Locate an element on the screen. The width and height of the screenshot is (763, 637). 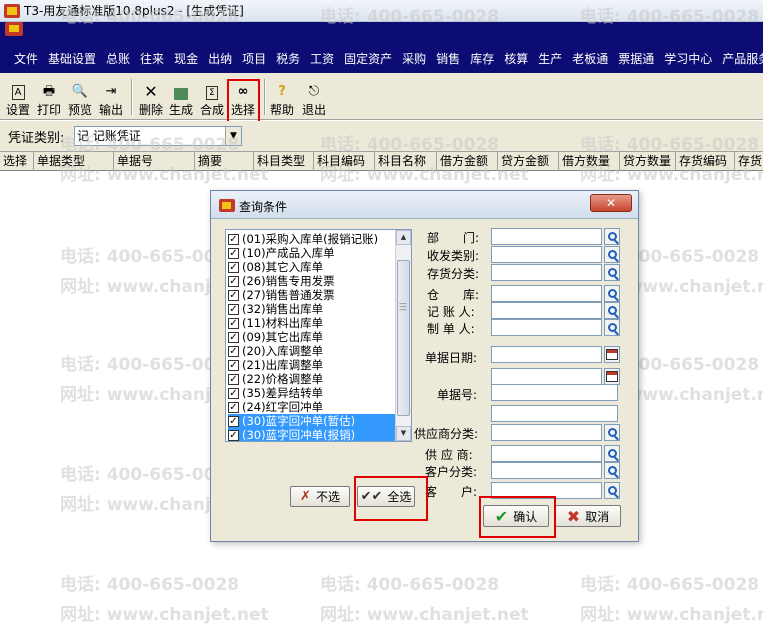
list-item: ✓ (20)入库调整单 is located at coordinates (312, 351).